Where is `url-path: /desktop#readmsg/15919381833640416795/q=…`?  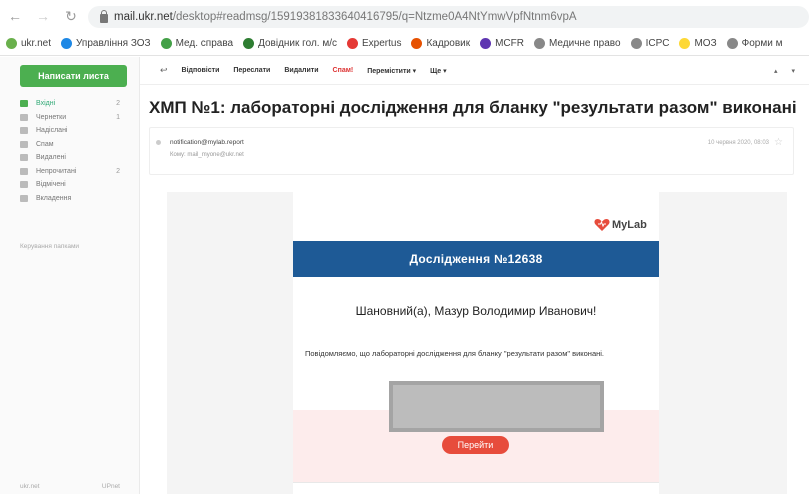 url-path: /desktop#readmsg/15919381833640416795/q=… is located at coordinates (374, 17).